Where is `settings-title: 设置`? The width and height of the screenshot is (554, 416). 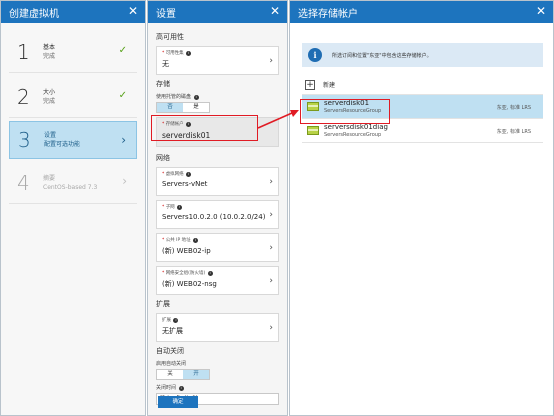
settings-title: 设置 is located at coordinates (166, 14).